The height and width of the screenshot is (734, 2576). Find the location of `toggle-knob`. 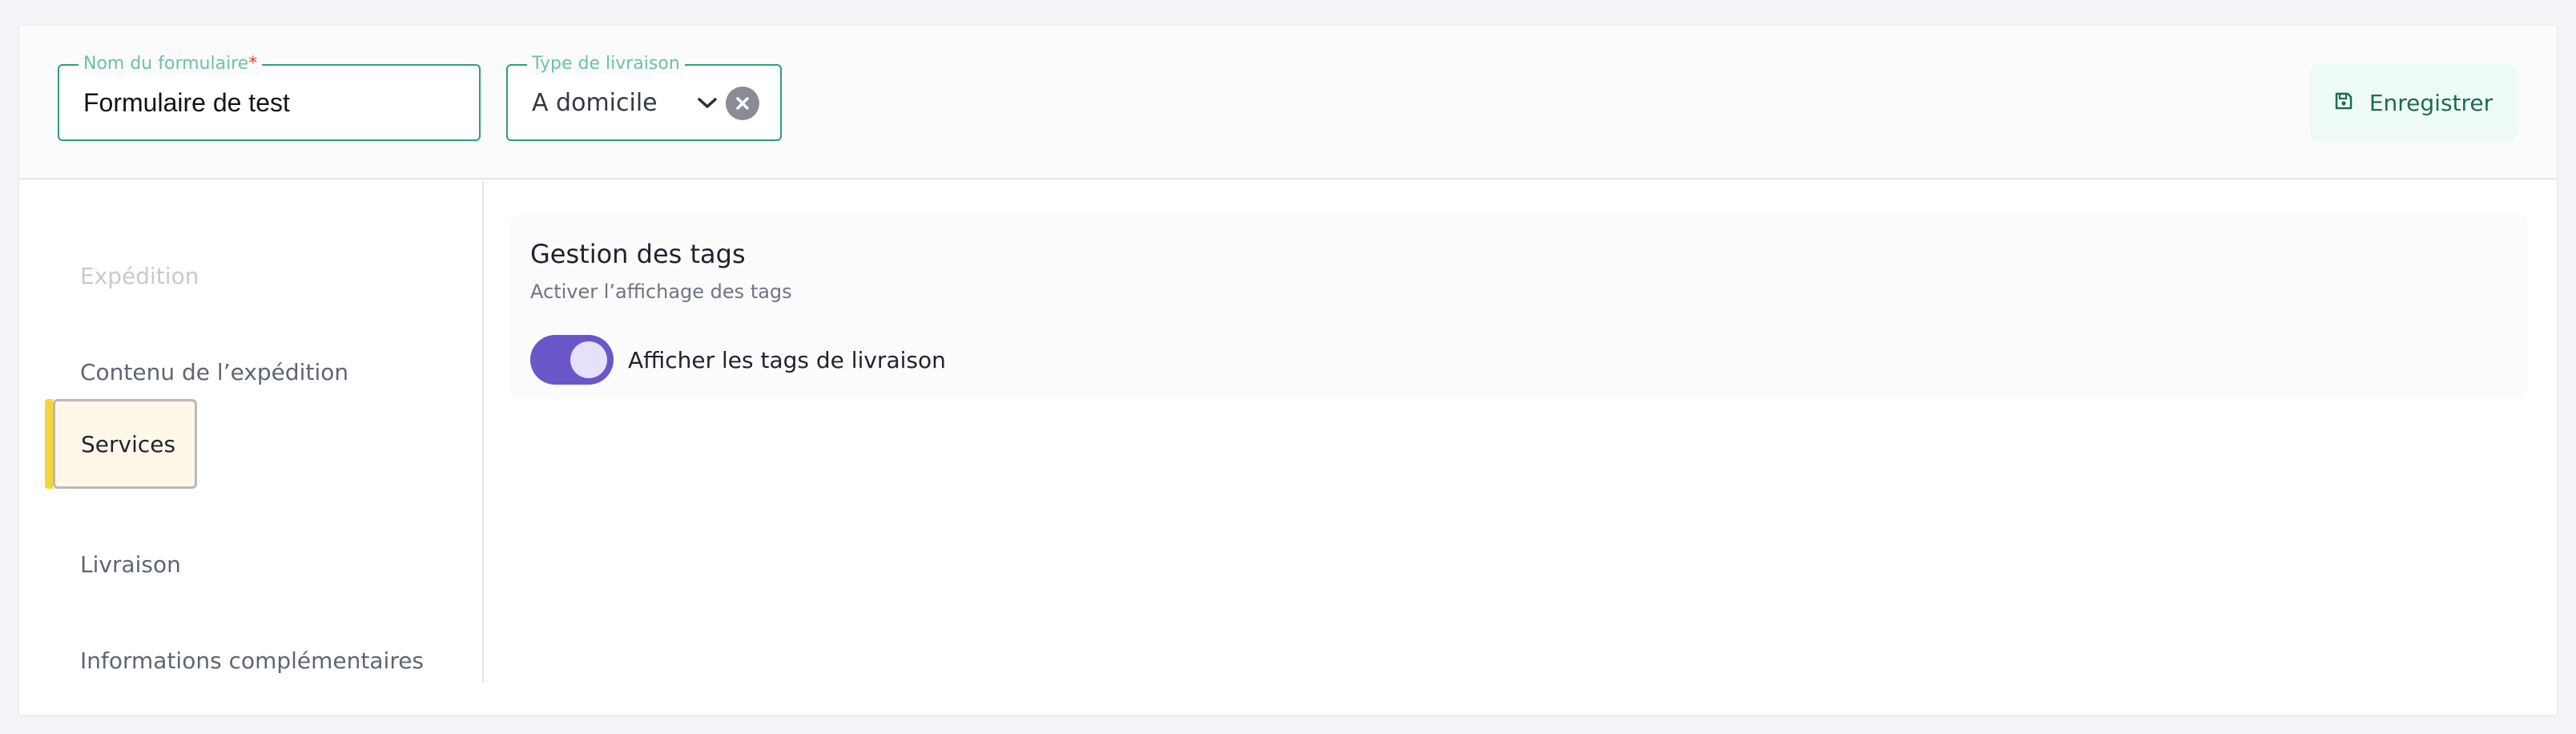

toggle-knob is located at coordinates (588, 359).